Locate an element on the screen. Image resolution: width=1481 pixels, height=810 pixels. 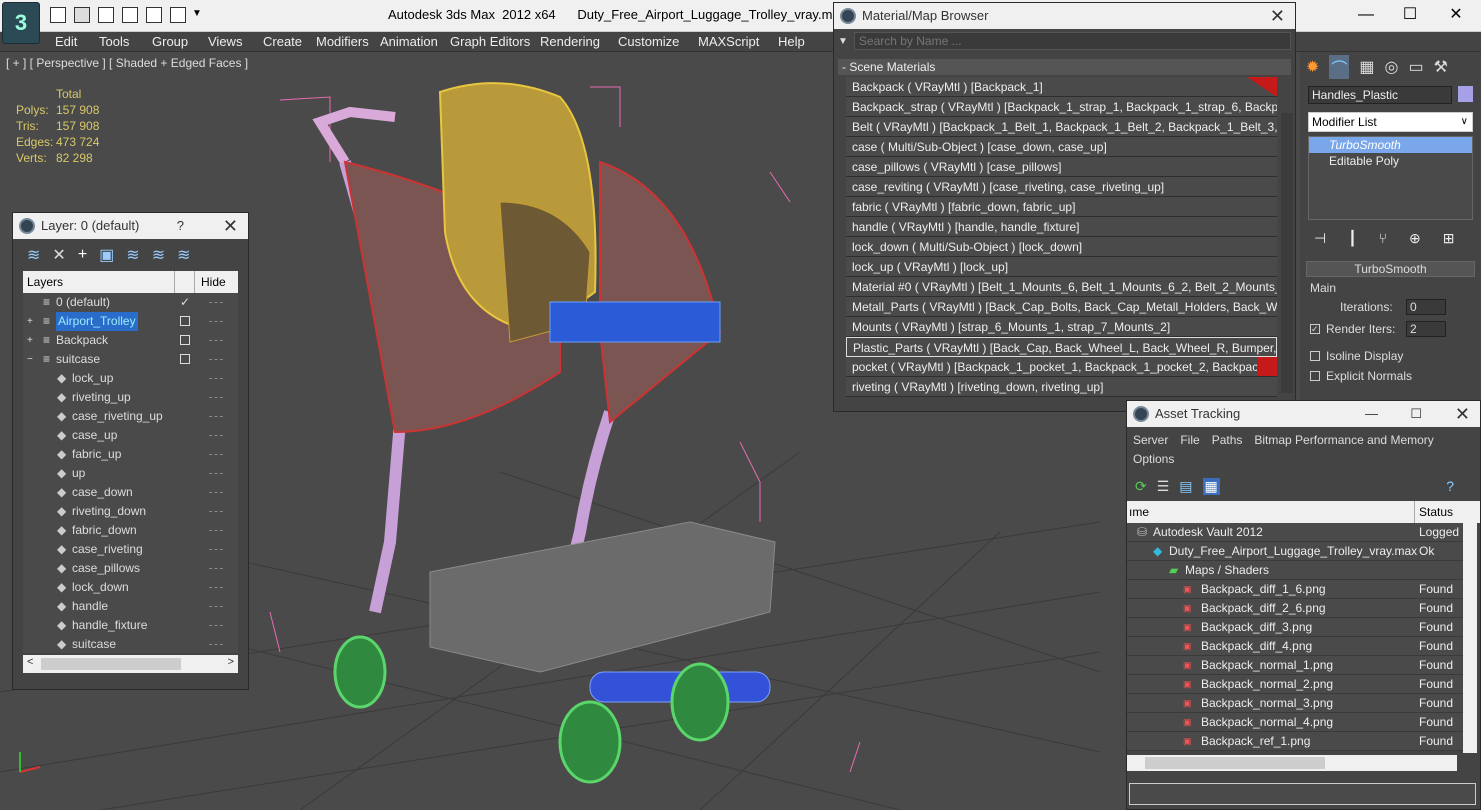
modify-tab-icon: ⌒ is located at coordinates (1339, 67).